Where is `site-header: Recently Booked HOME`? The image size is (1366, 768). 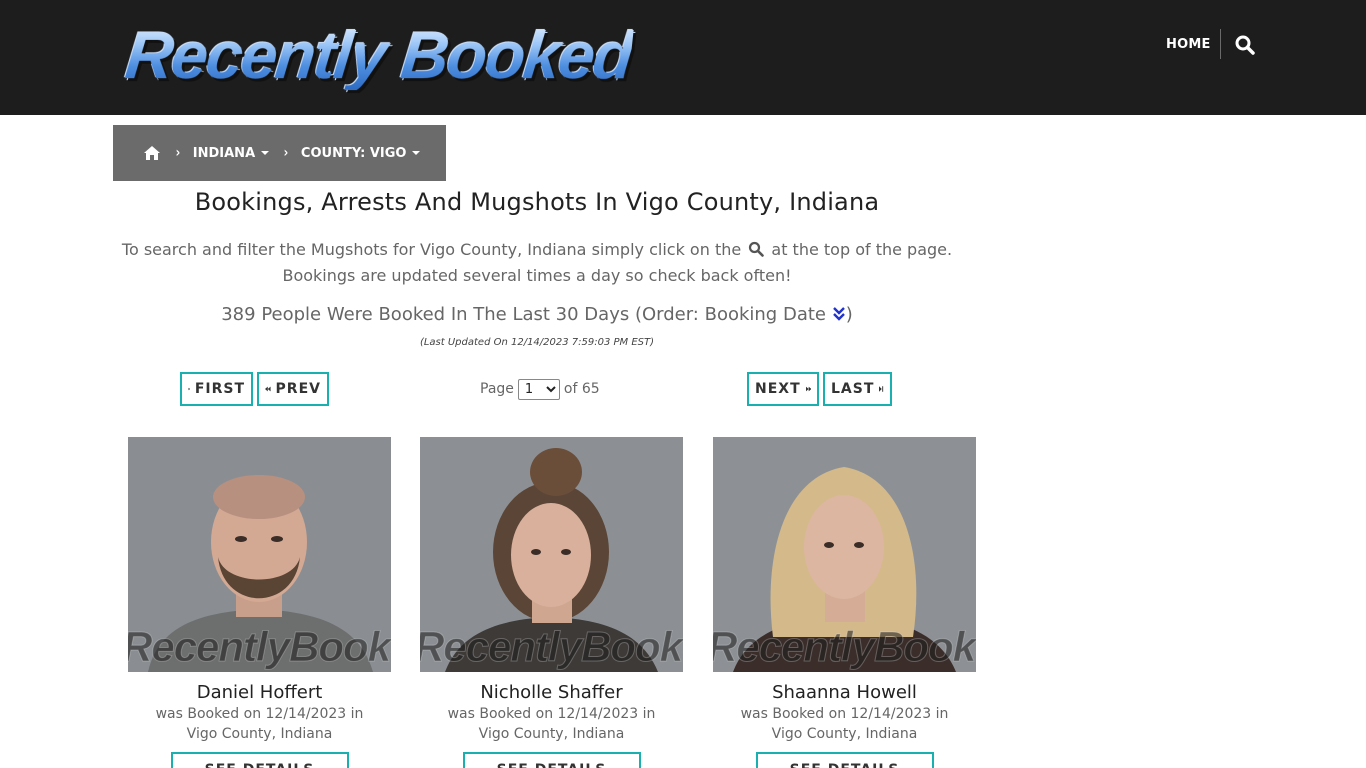 site-header: Recently Booked HOME is located at coordinates (683, 57).